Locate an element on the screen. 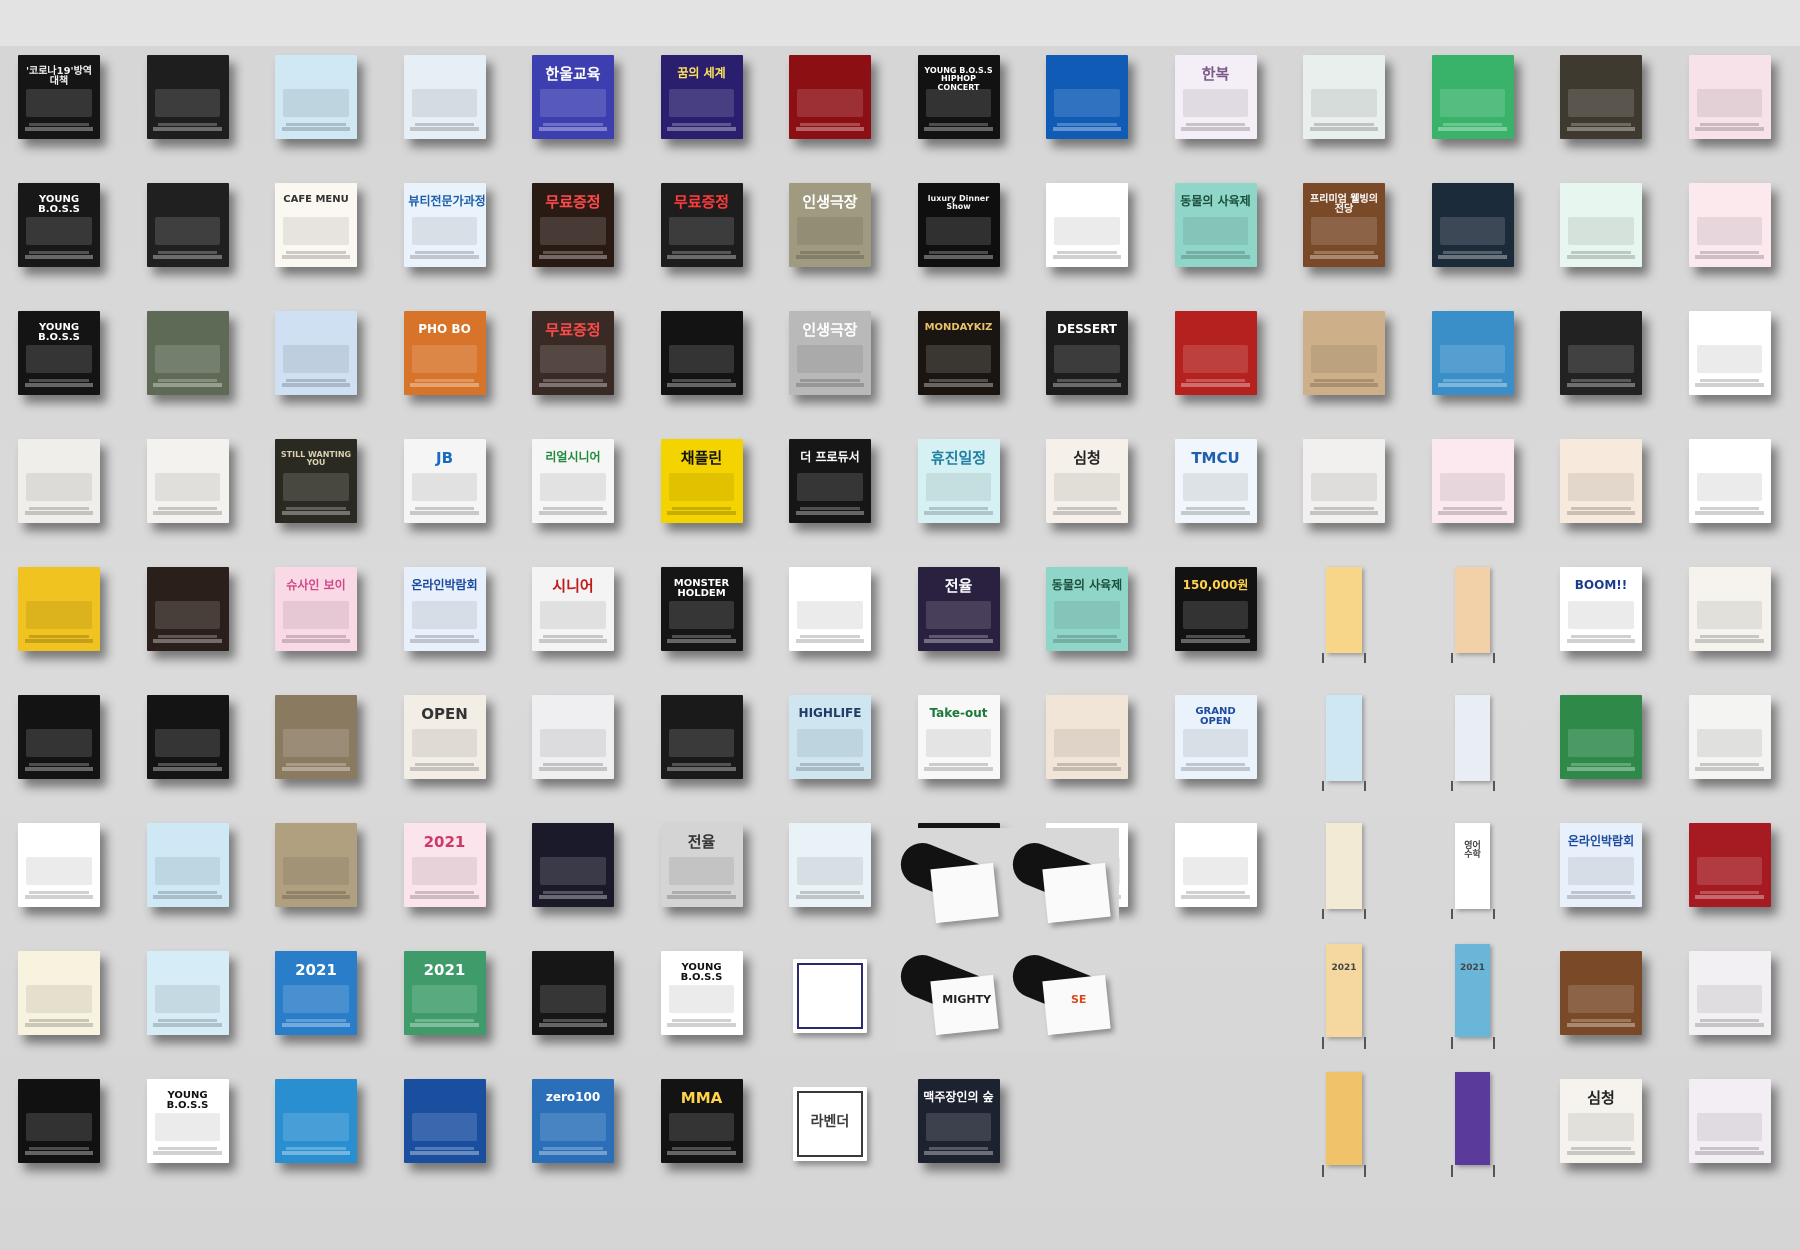  poster-tile-r3c12 is located at coordinates (1472, 353).